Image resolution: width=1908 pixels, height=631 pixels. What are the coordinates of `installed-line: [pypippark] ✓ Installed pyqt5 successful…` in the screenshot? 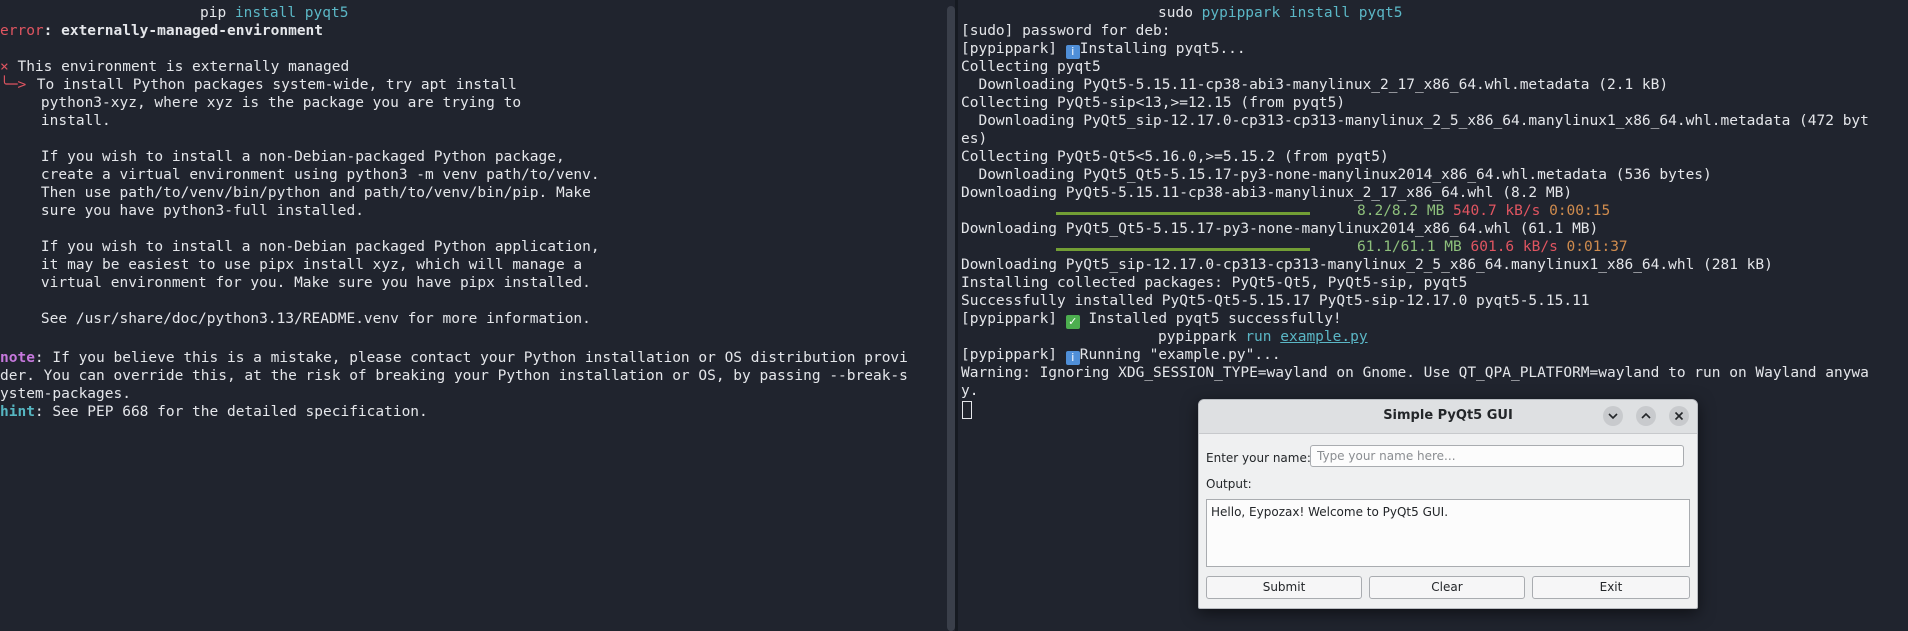 It's located at (1151, 319).